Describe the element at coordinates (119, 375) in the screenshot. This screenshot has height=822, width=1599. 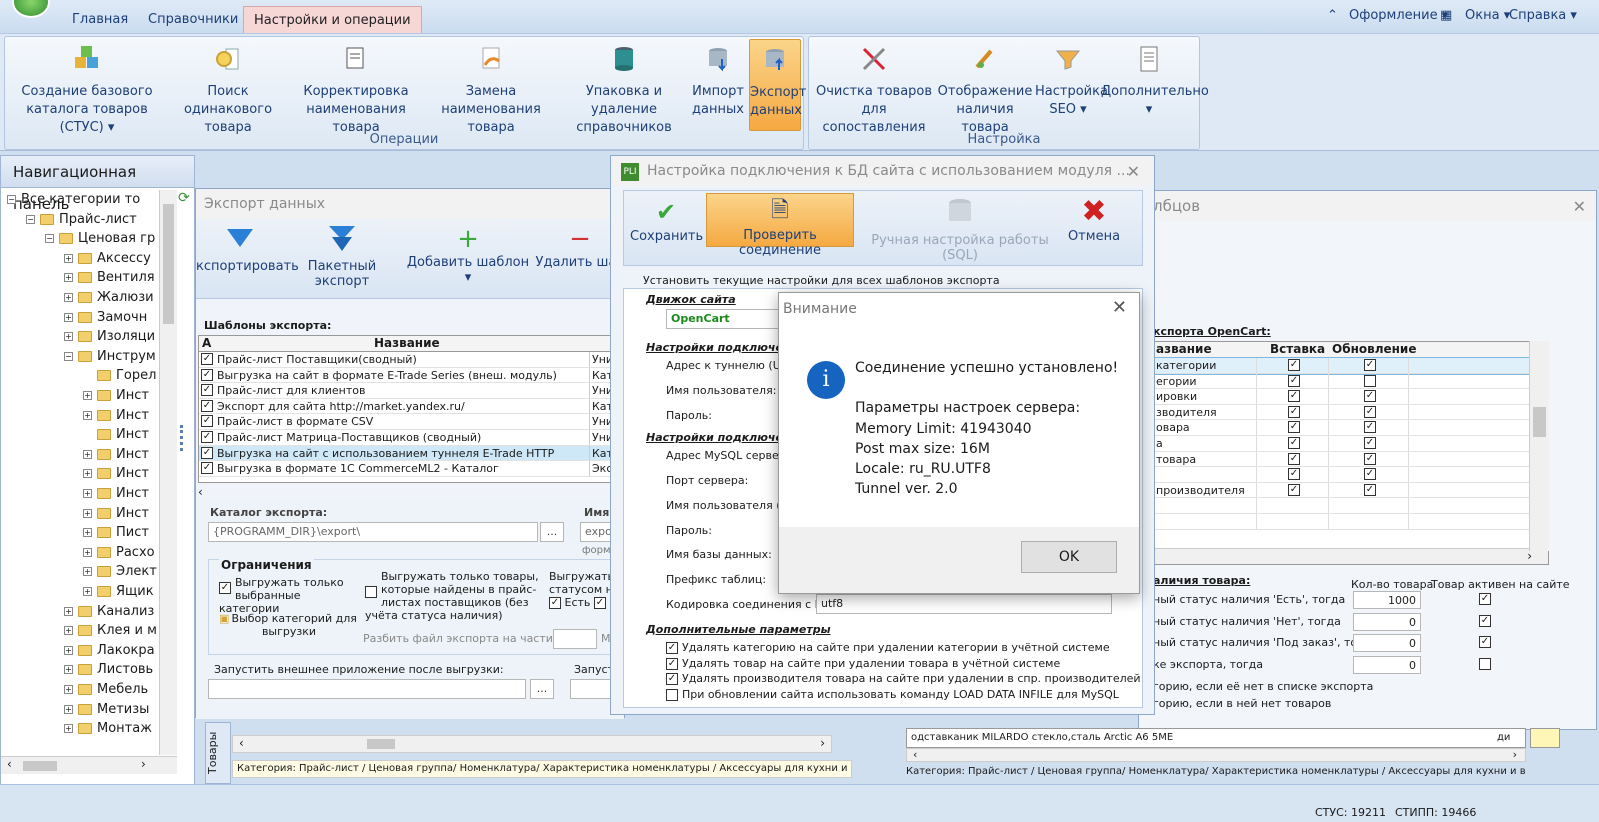
I see `tree-node: Горел` at that location.